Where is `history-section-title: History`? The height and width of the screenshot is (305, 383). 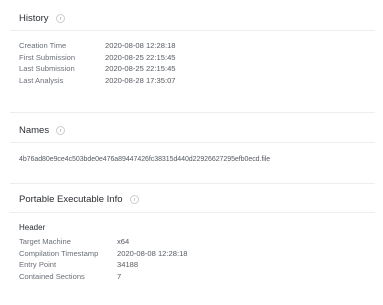 history-section-title: History is located at coordinates (42, 18).